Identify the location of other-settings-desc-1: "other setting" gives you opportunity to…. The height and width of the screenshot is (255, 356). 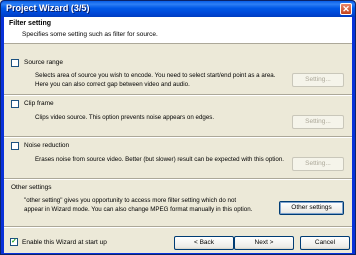
(130, 200).